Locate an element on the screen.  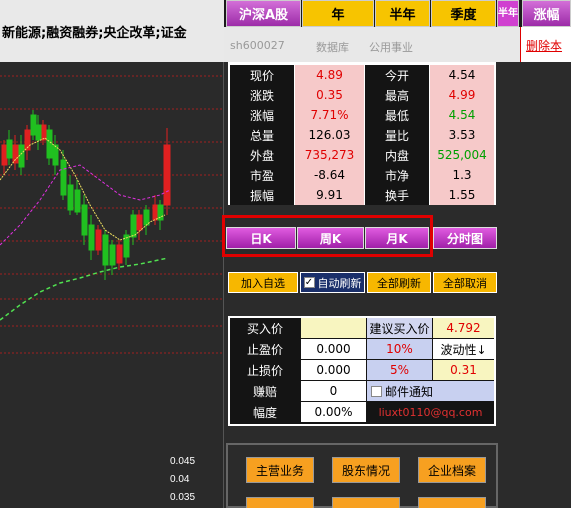
quote-value: 735,273 is located at coordinates (329, 155).